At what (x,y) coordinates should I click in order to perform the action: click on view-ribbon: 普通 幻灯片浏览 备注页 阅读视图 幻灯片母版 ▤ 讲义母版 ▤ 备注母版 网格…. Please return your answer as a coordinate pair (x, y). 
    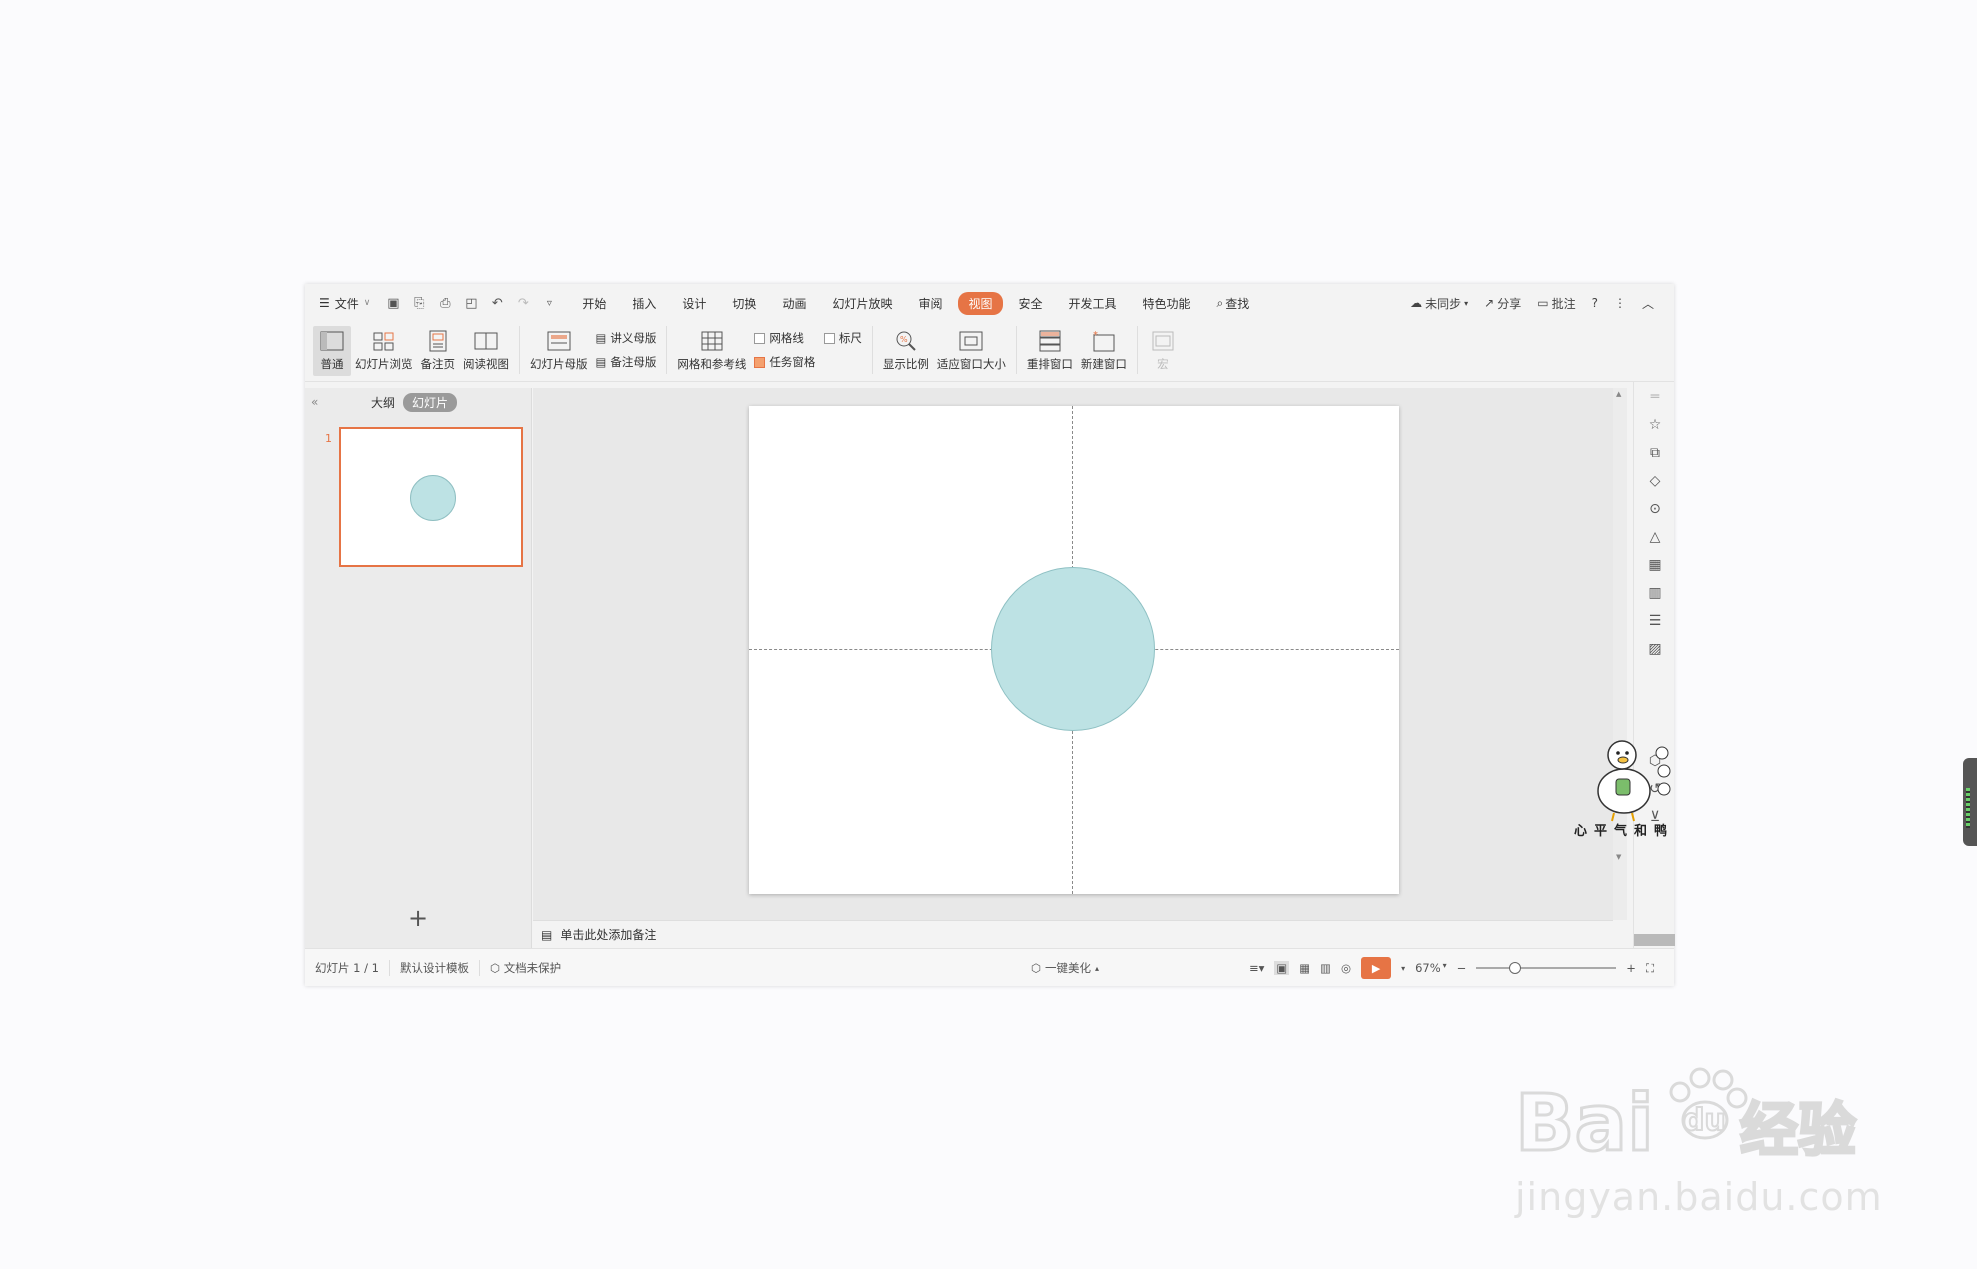
    Looking at the image, I should click on (989, 352).